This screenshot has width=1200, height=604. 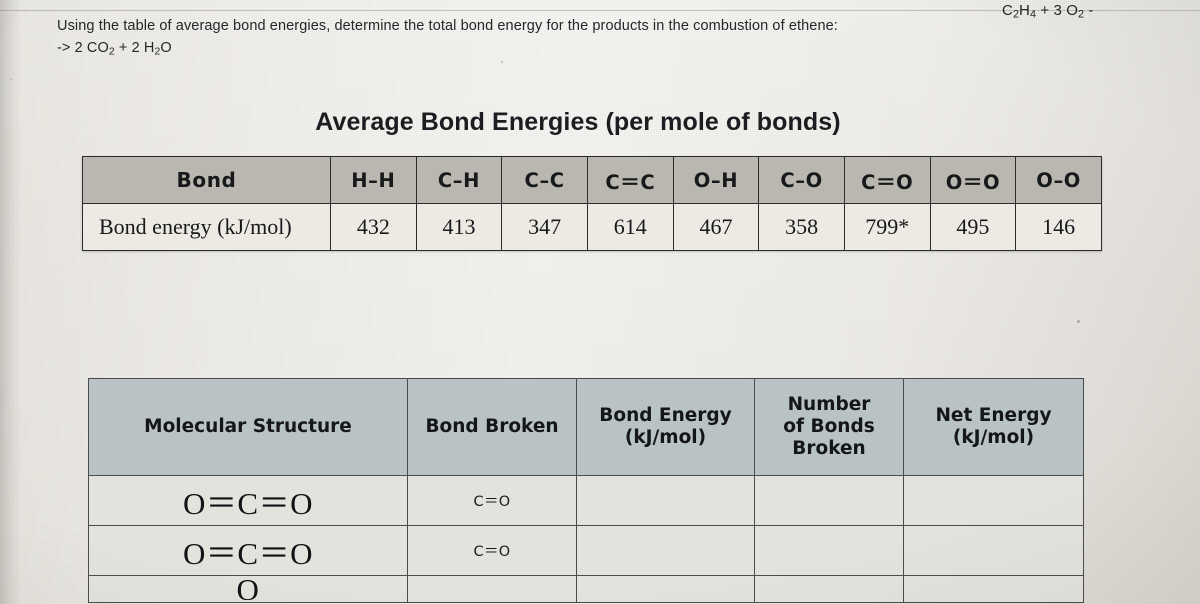 What do you see at coordinates (829, 405) in the screenshot?
I see `header-number-line1: Number` at bounding box center [829, 405].